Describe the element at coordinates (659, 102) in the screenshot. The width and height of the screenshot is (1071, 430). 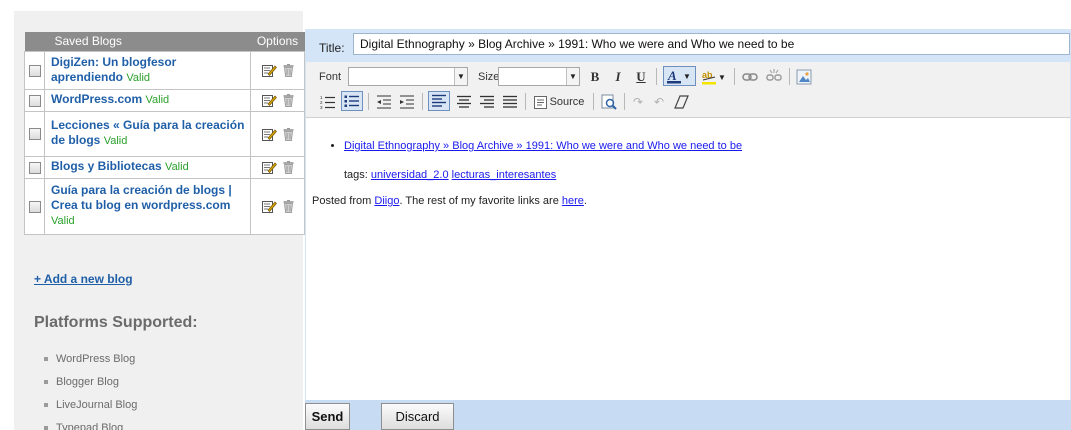
I see `undo-icon: ↶` at that location.